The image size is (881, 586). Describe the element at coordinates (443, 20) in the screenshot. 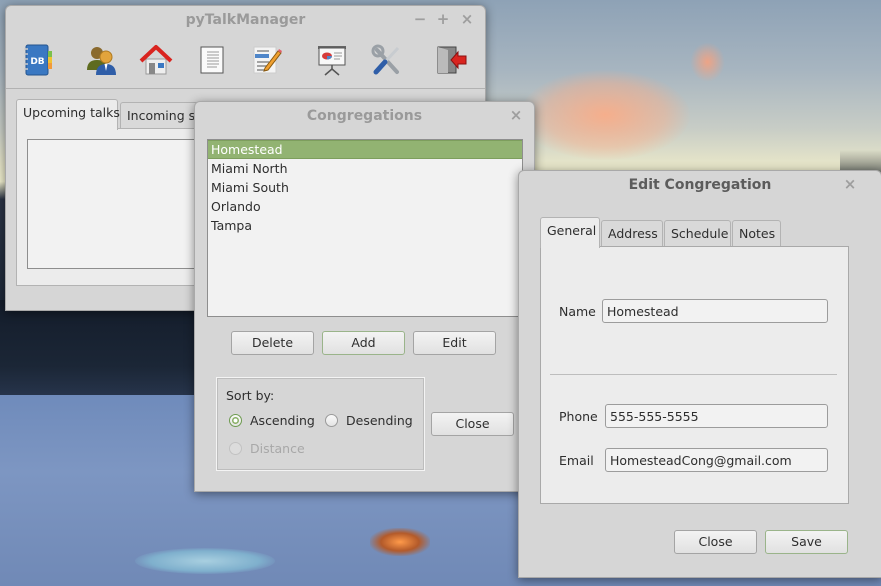

I see `maximize-button: +` at that location.